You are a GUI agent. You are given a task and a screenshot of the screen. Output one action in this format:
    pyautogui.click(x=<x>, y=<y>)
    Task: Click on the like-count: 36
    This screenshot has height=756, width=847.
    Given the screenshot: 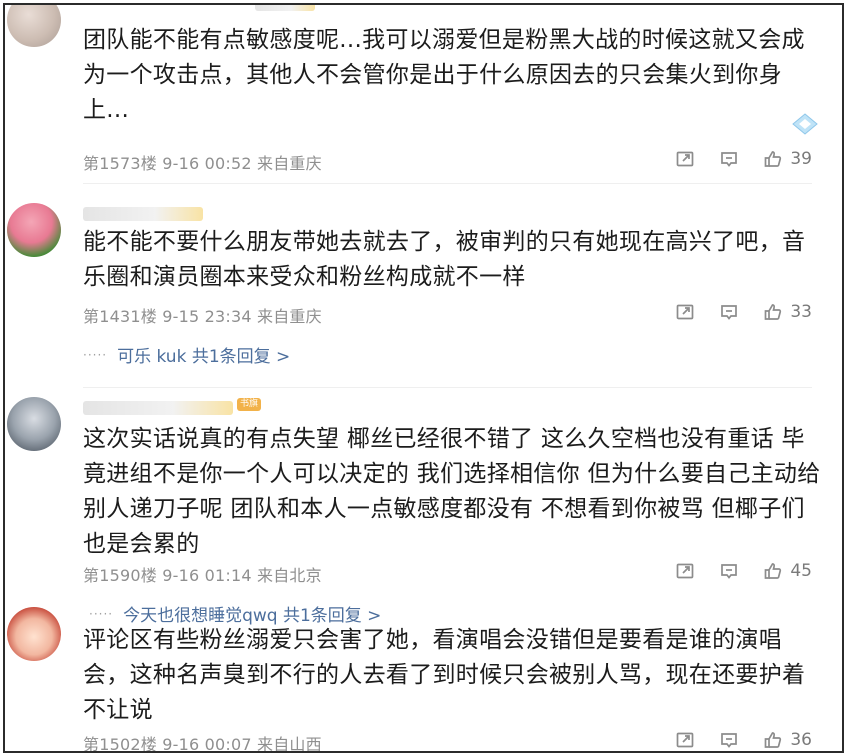 What is the action you would take?
    pyautogui.click(x=801, y=740)
    